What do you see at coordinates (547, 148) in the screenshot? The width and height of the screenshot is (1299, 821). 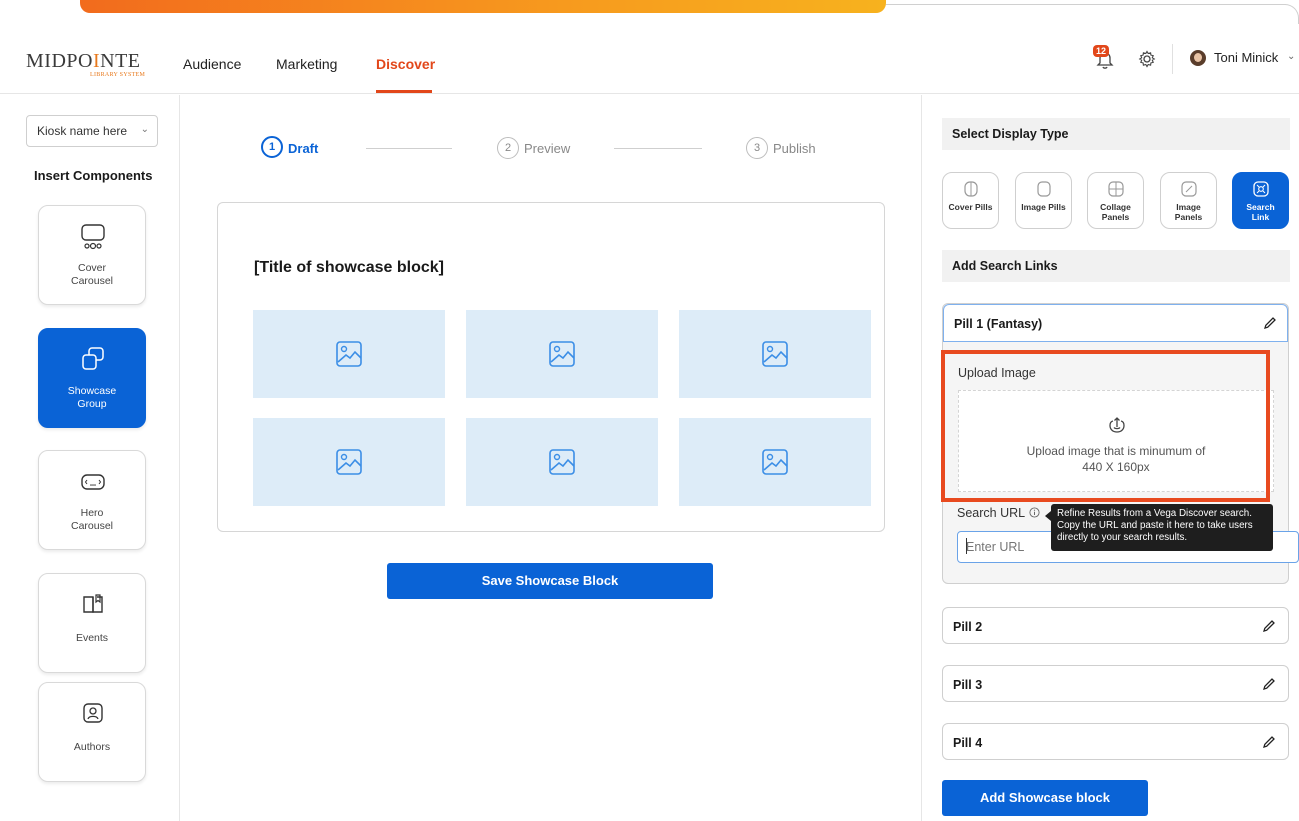 I see `step-preview: Preview` at bounding box center [547, 148].